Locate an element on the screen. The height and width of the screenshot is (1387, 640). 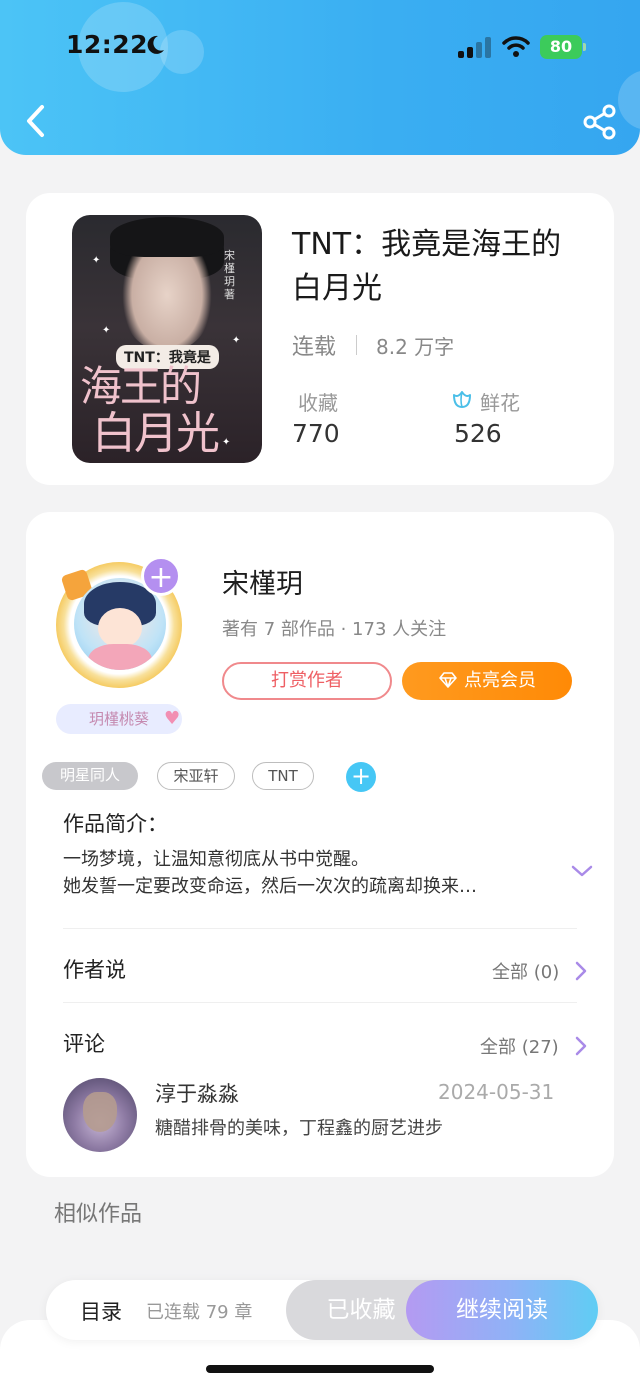
intro-label: 作品简介： is located at coordinates (115, 824).